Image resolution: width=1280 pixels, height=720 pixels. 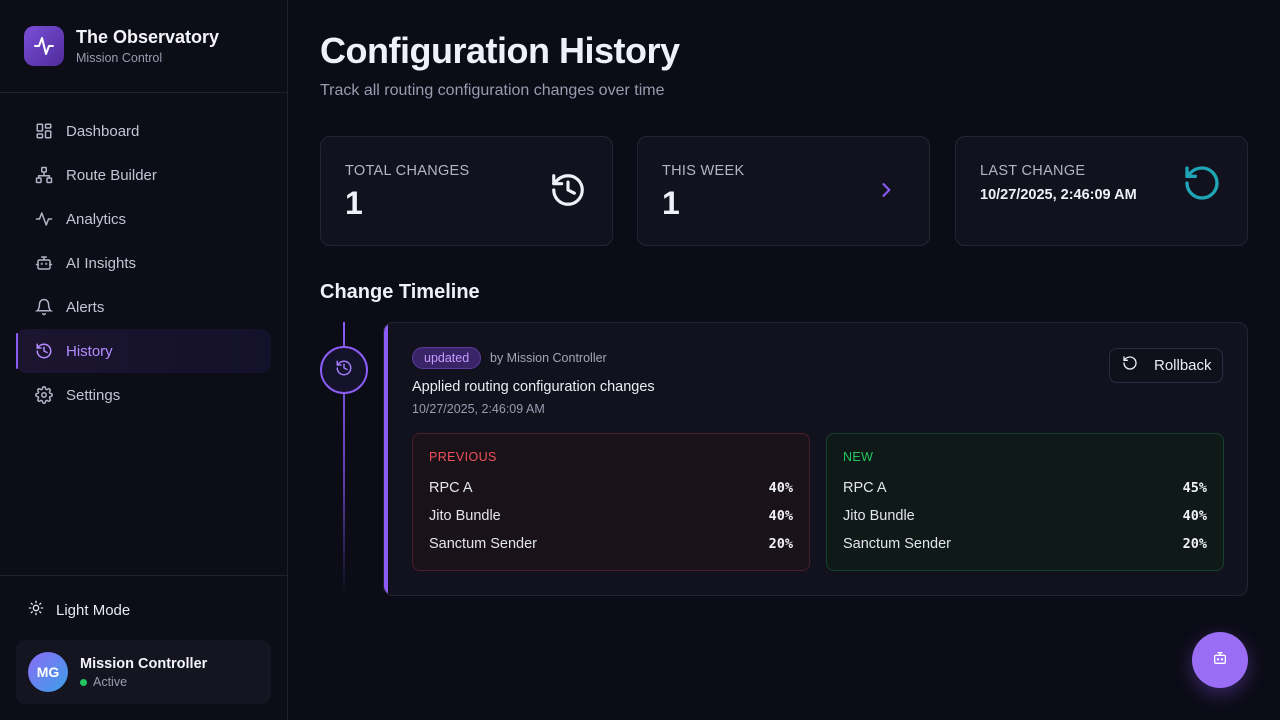 What do you see at coordinates (783, 191) in the screenshot?
I see `stat-card-this-week: THIS WEEK 1` at bounding box center [783, 191].